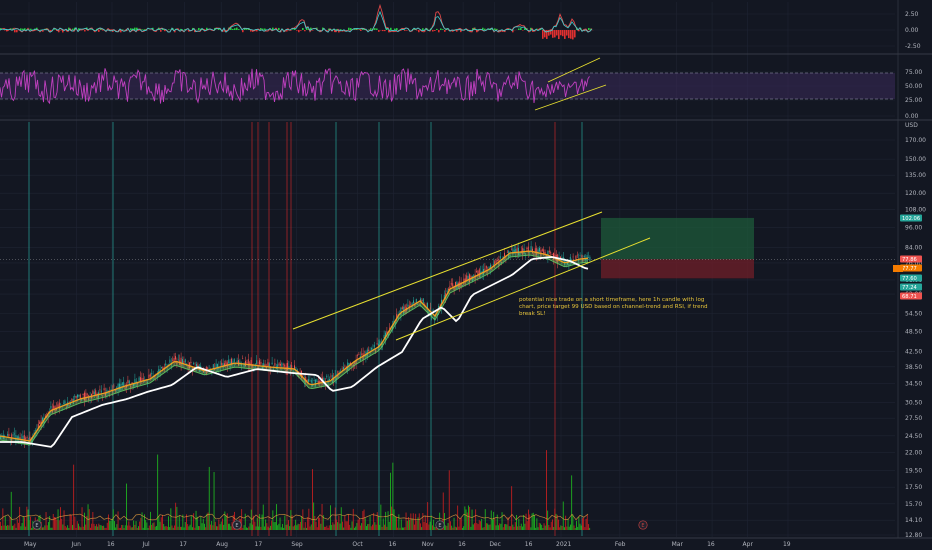  Describe the element at coordinates (909, 279) in the screenshot. I see `price-tag-label: 77.60` at that location.